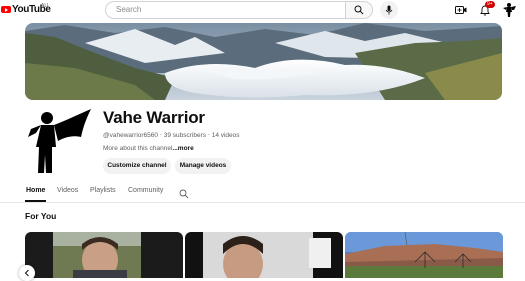  I want to click on youtube-play-icon, so click(6, 9).